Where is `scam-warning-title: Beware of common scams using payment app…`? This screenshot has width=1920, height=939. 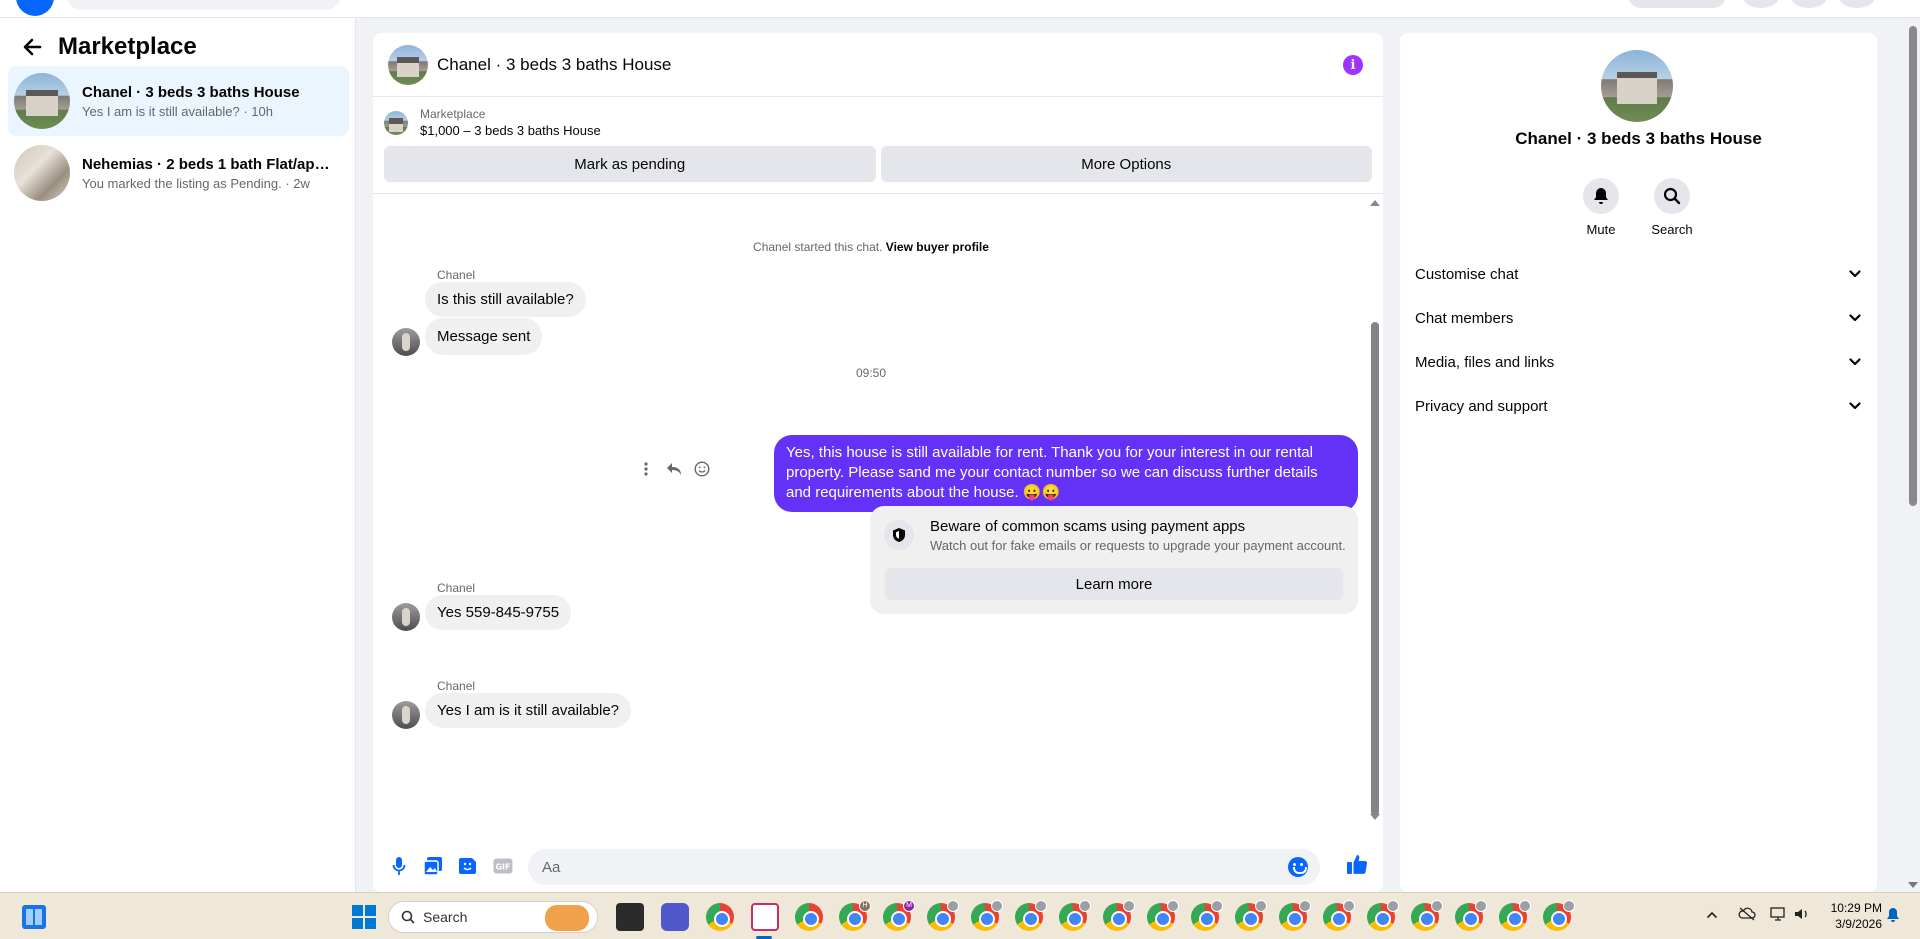
scam-warning-title: Beware of common scams using payment app… is located at coordinates (1088, 526).